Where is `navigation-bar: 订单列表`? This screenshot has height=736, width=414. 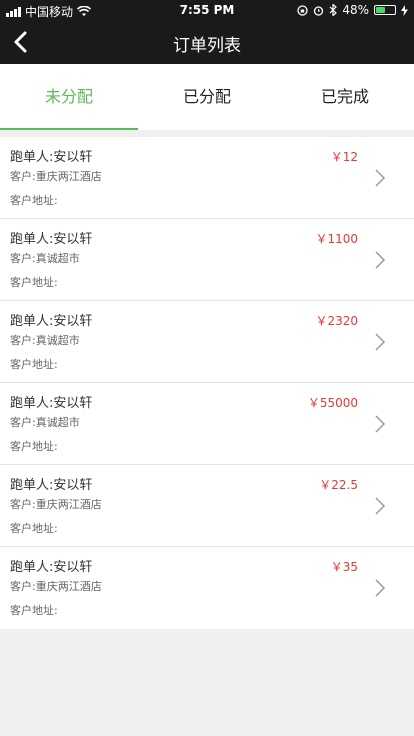 navigation-bar: 订单列表 is located at coordinates (207, 42).